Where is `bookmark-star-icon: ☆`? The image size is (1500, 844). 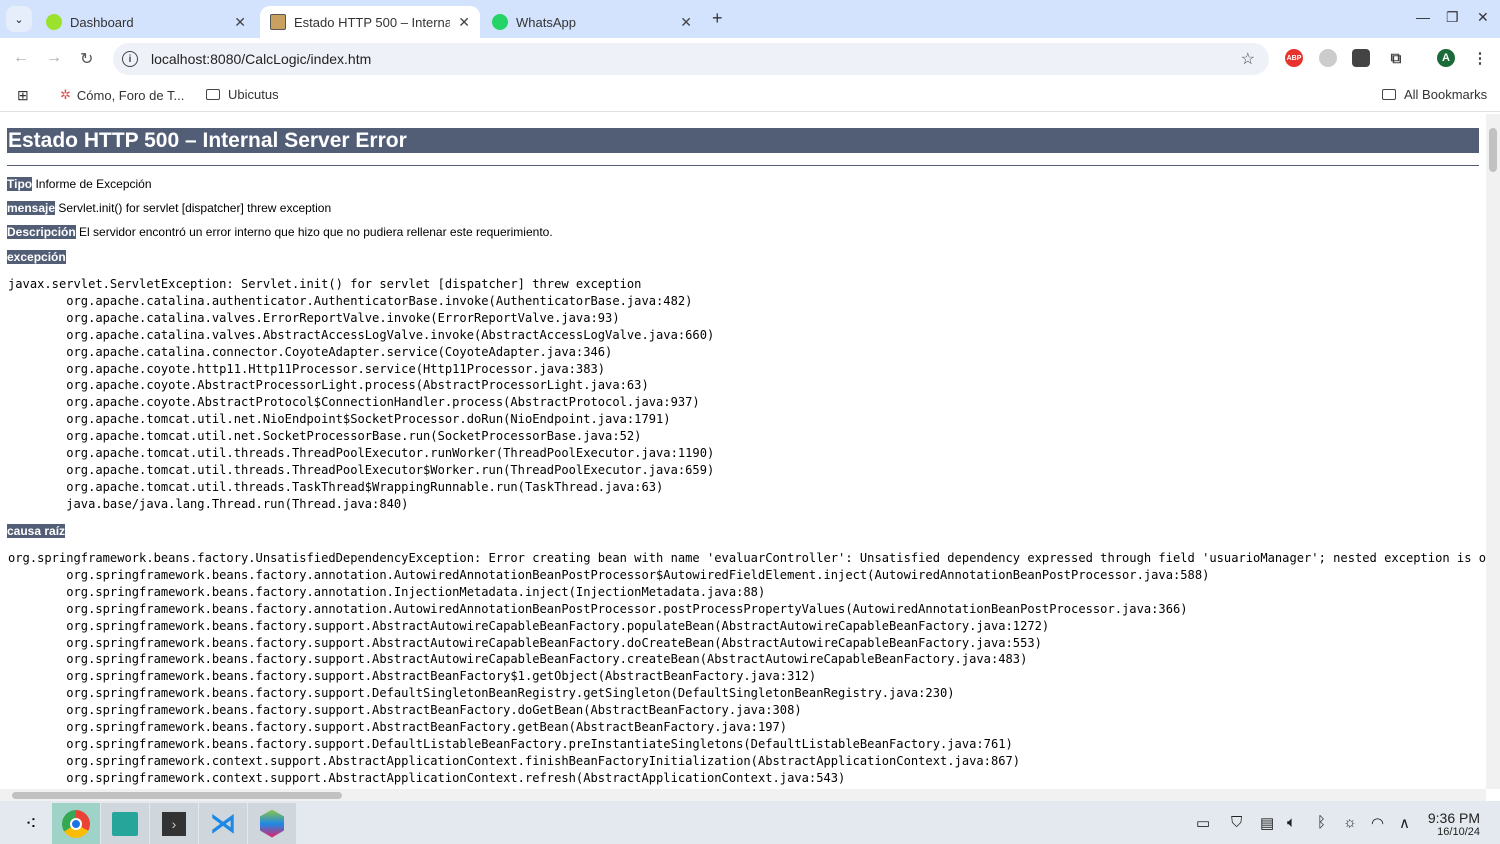
bookmark-star-icon: ☆ is located at coordinates (1248, 59).